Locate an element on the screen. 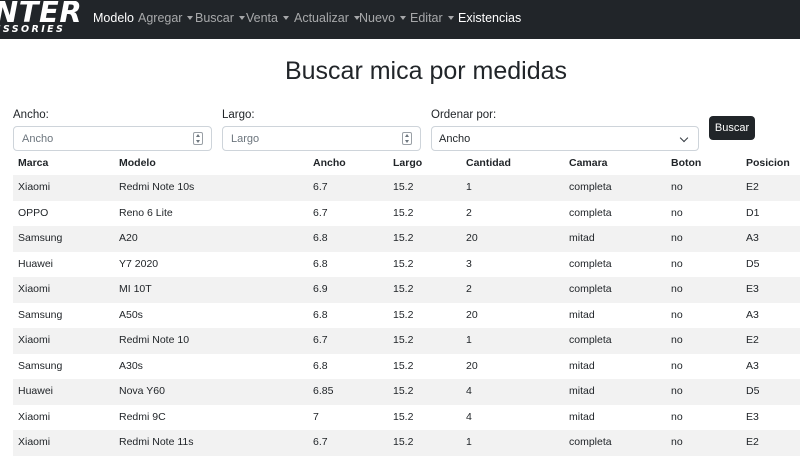  nav-item-label: Existencias is located at coordinates (490, 18).